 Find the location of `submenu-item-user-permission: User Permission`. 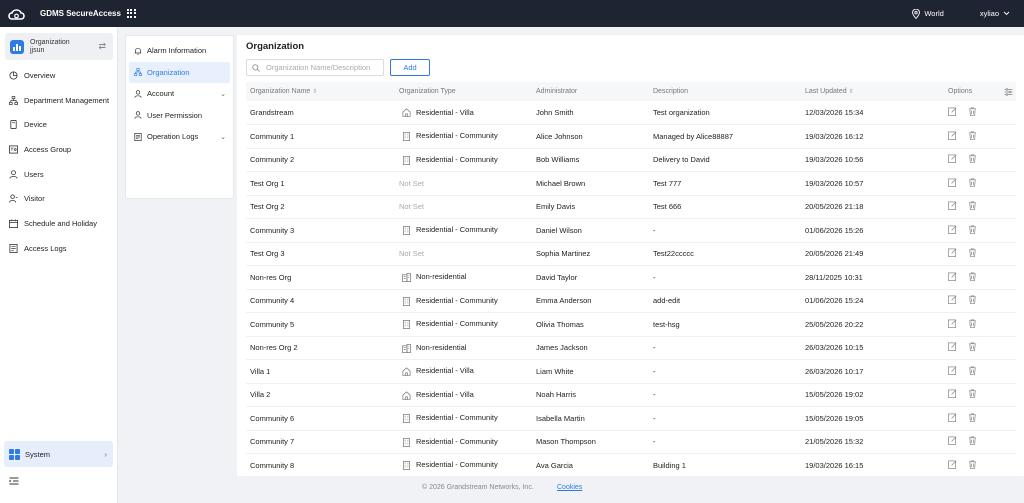

submenu-item-user-permission: User Permission is located at coordinates (179, 116).